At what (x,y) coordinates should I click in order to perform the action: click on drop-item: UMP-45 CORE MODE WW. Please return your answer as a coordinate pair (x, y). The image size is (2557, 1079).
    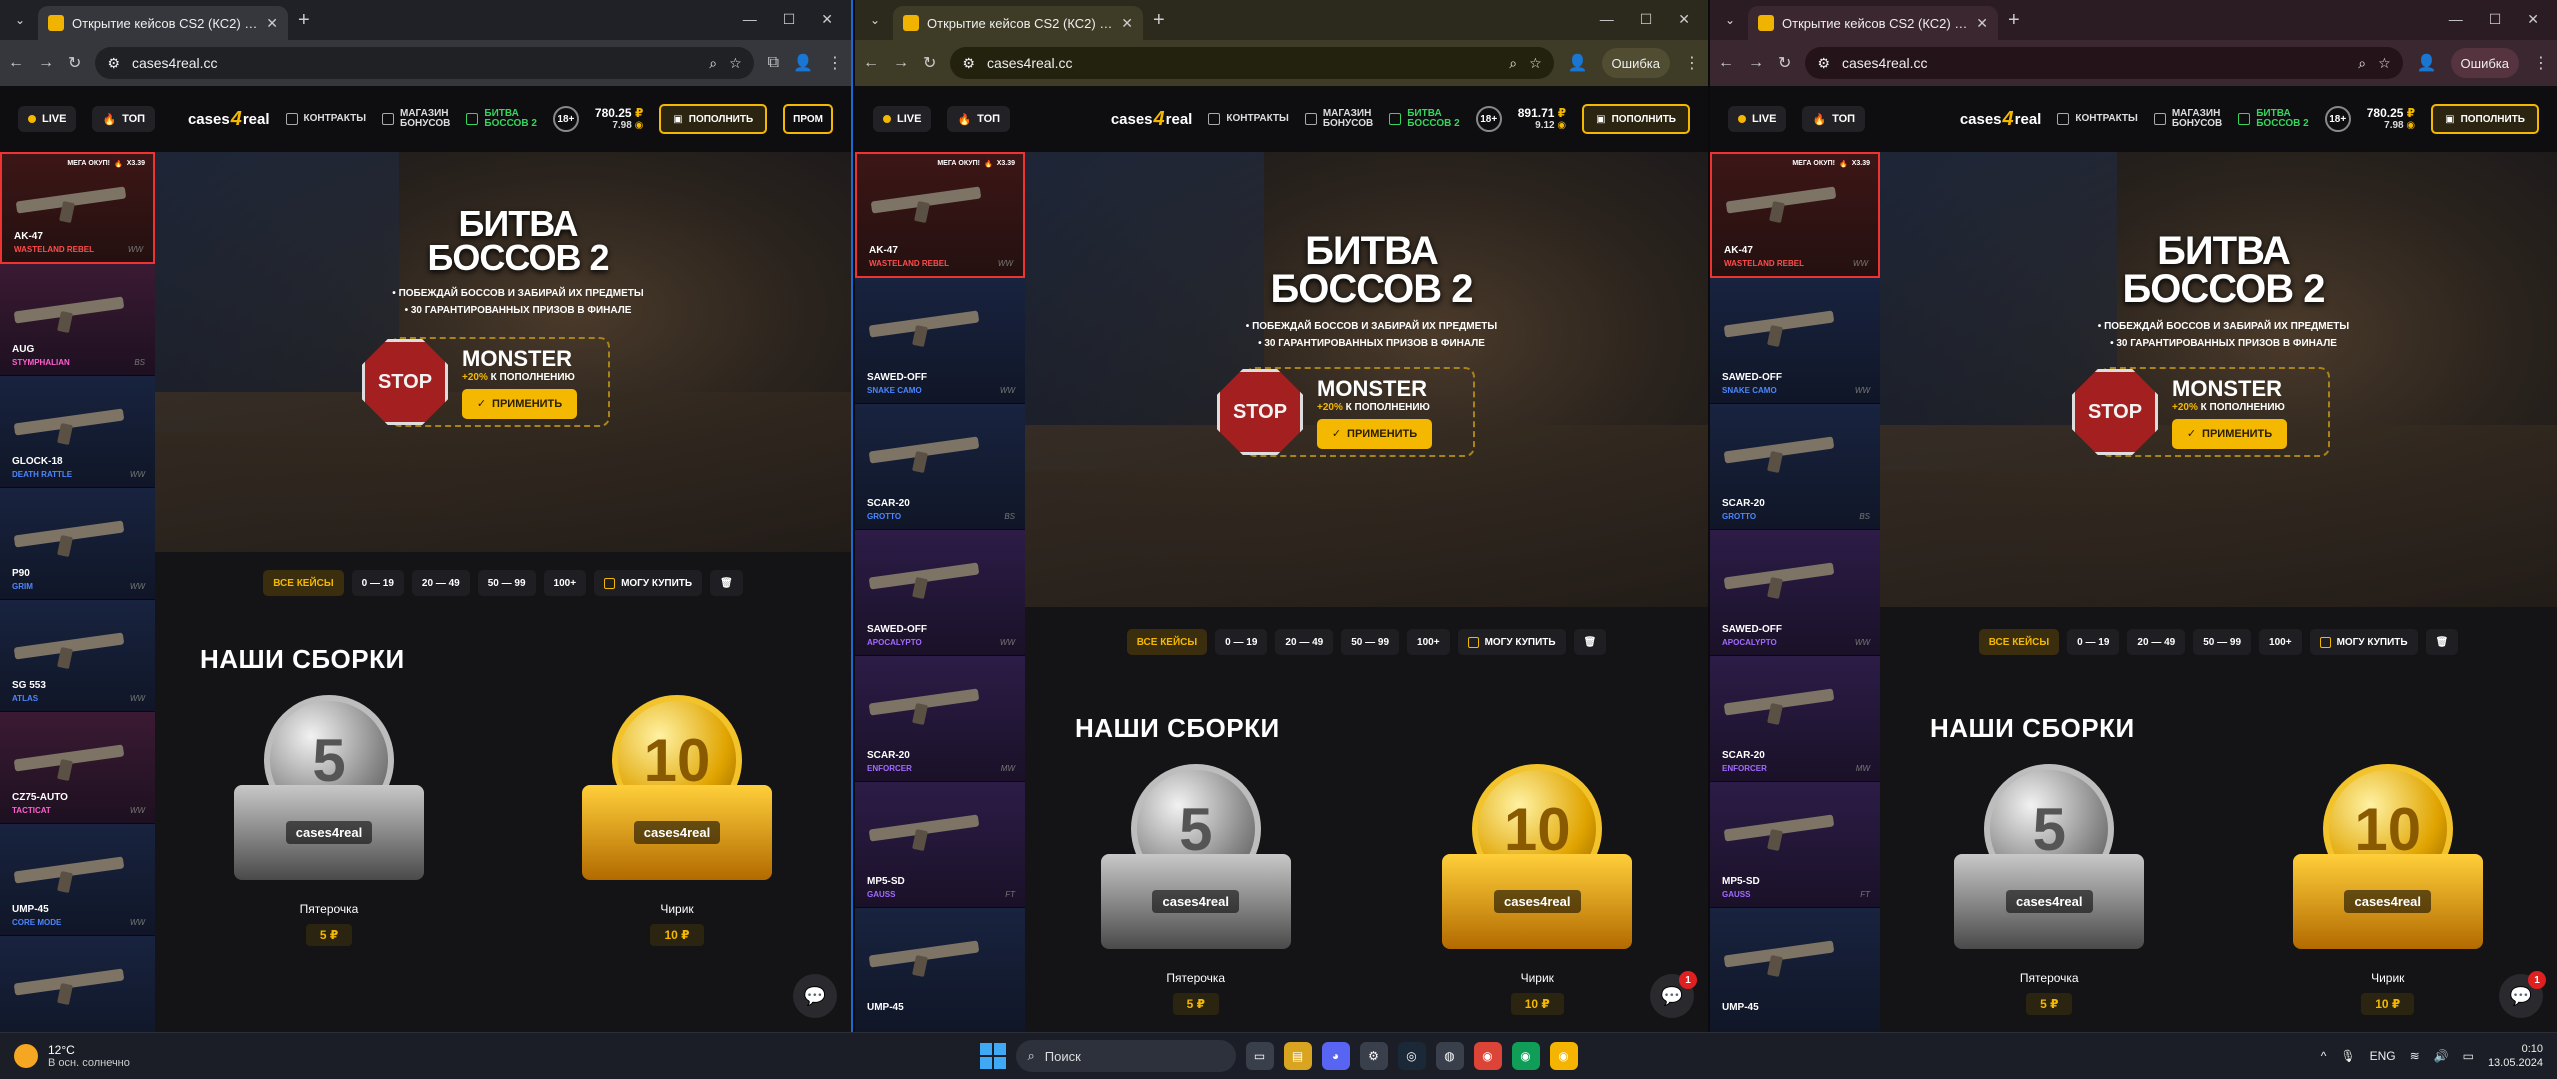
    Looking at the image, I should click on (77, 880).